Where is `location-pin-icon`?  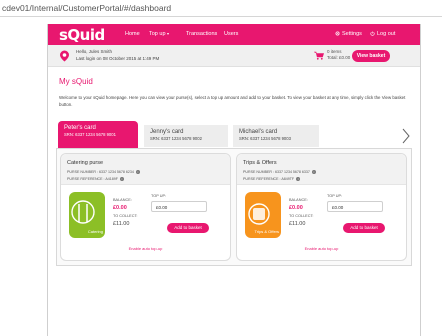
location-pin-icon is located at coordinates (64, 56).